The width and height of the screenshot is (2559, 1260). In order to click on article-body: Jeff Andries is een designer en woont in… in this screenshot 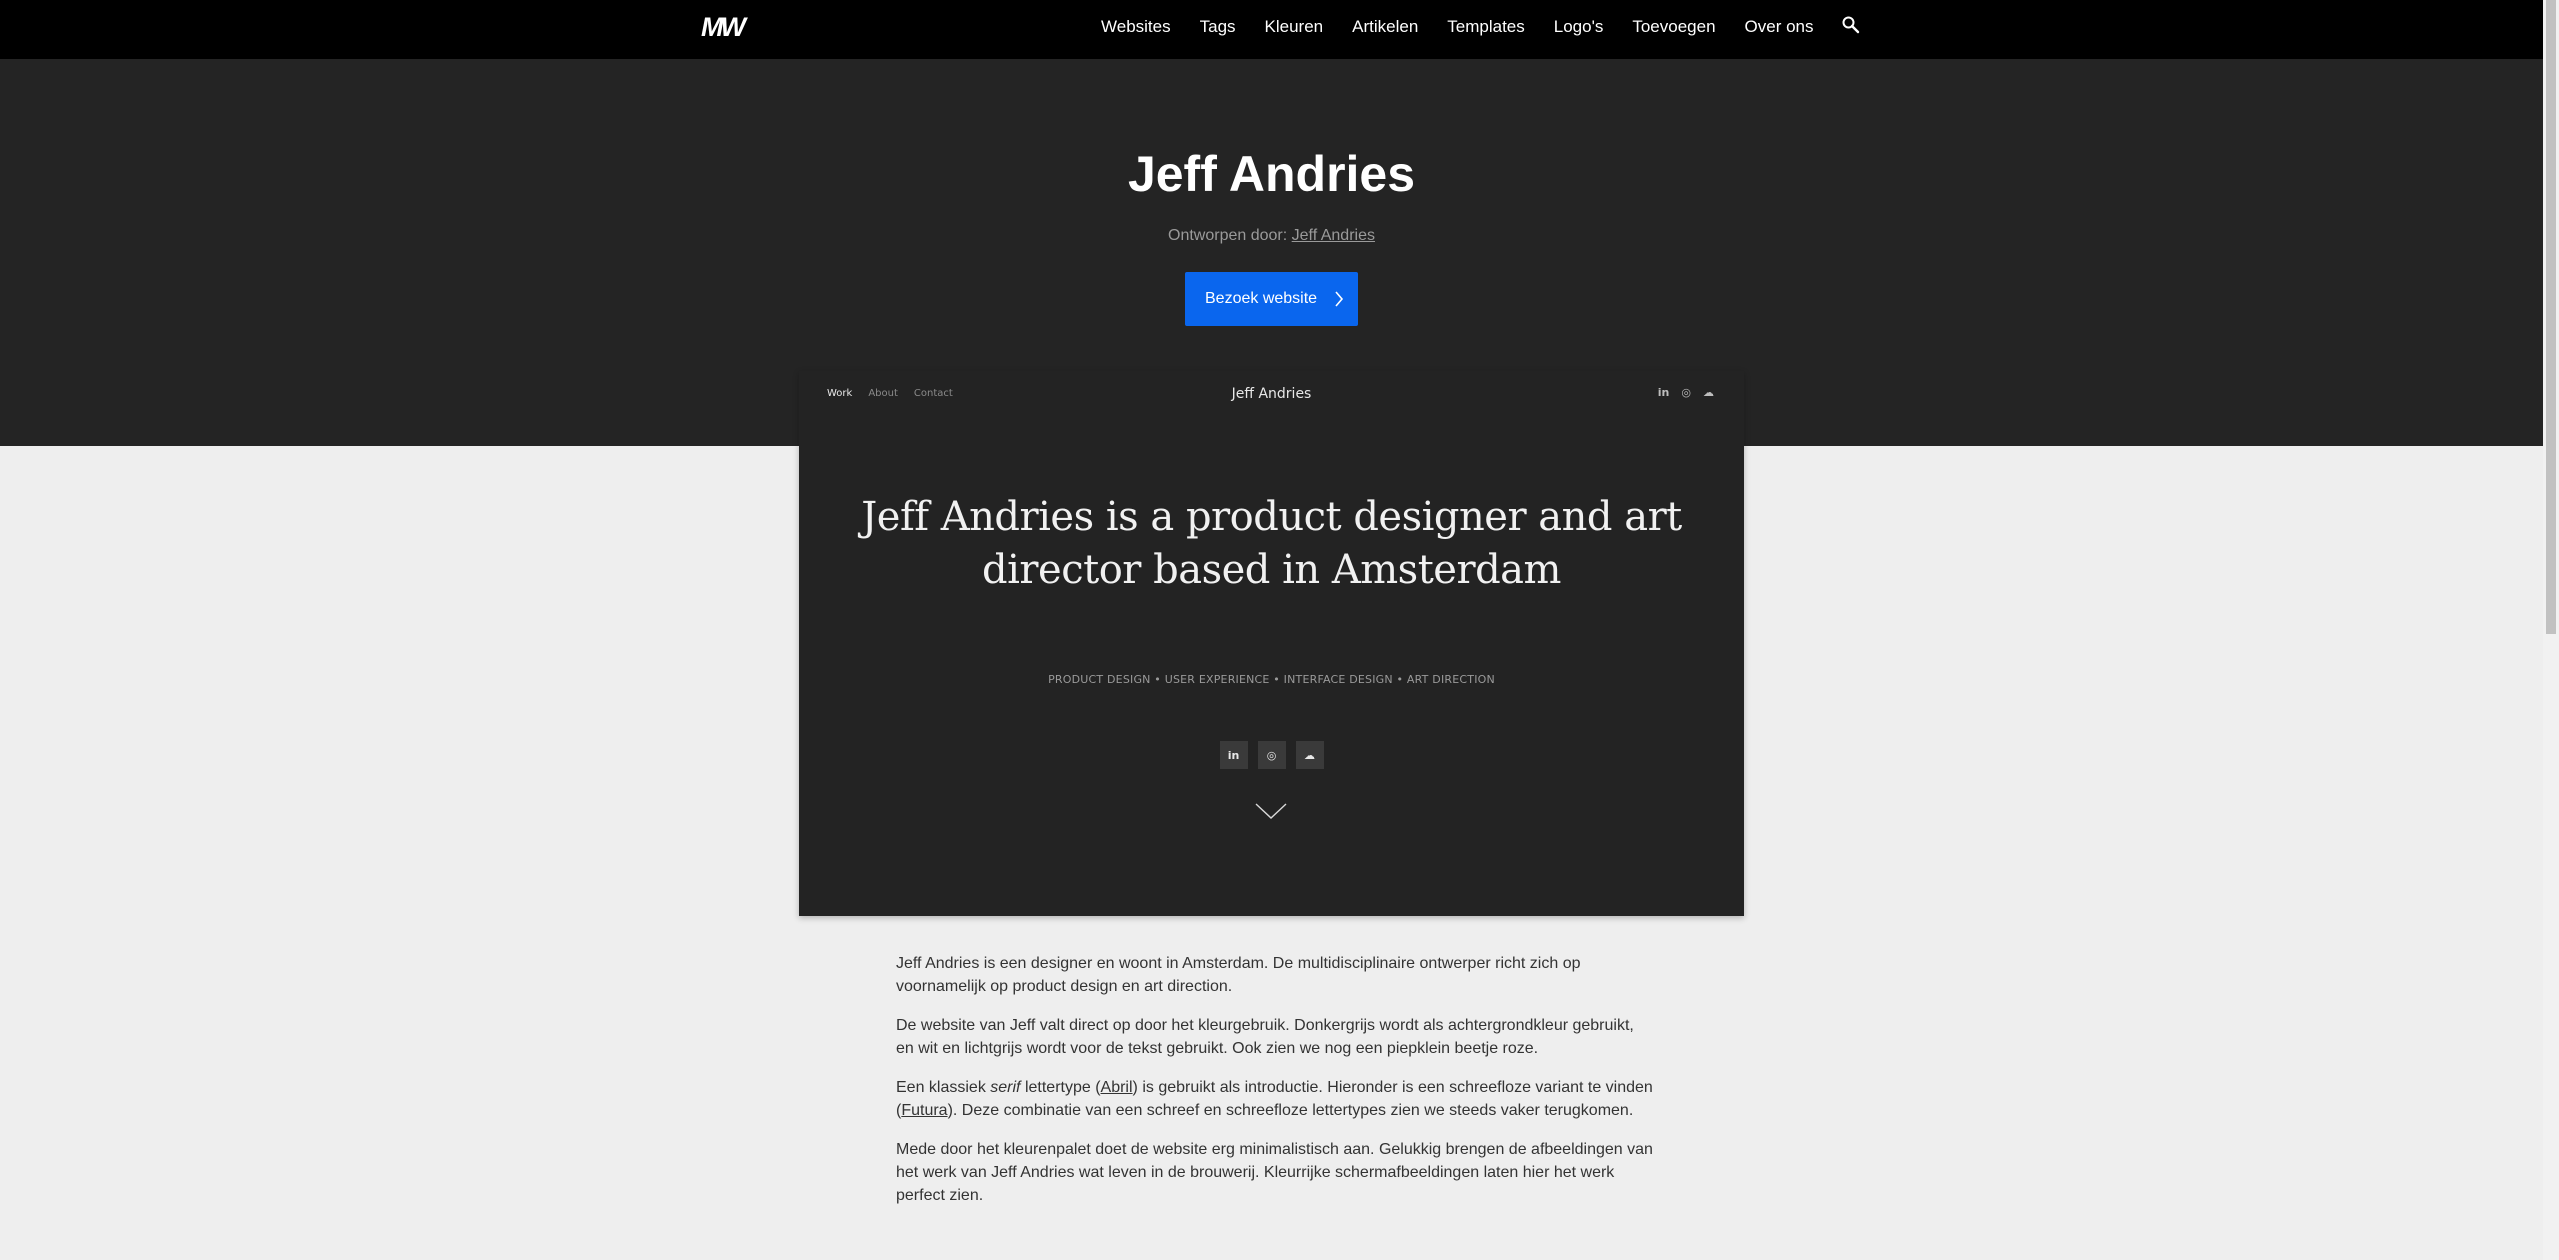, I will do `click(1276, 1087)`.